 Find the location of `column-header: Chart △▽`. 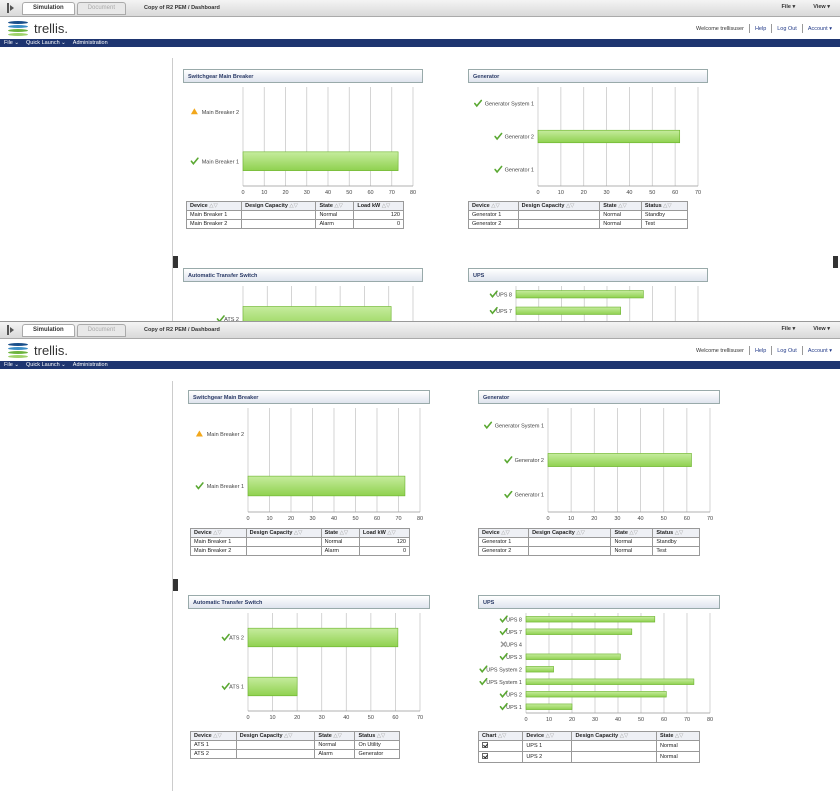

column-header: Chart △▽ is located at coordinates (500, 736).